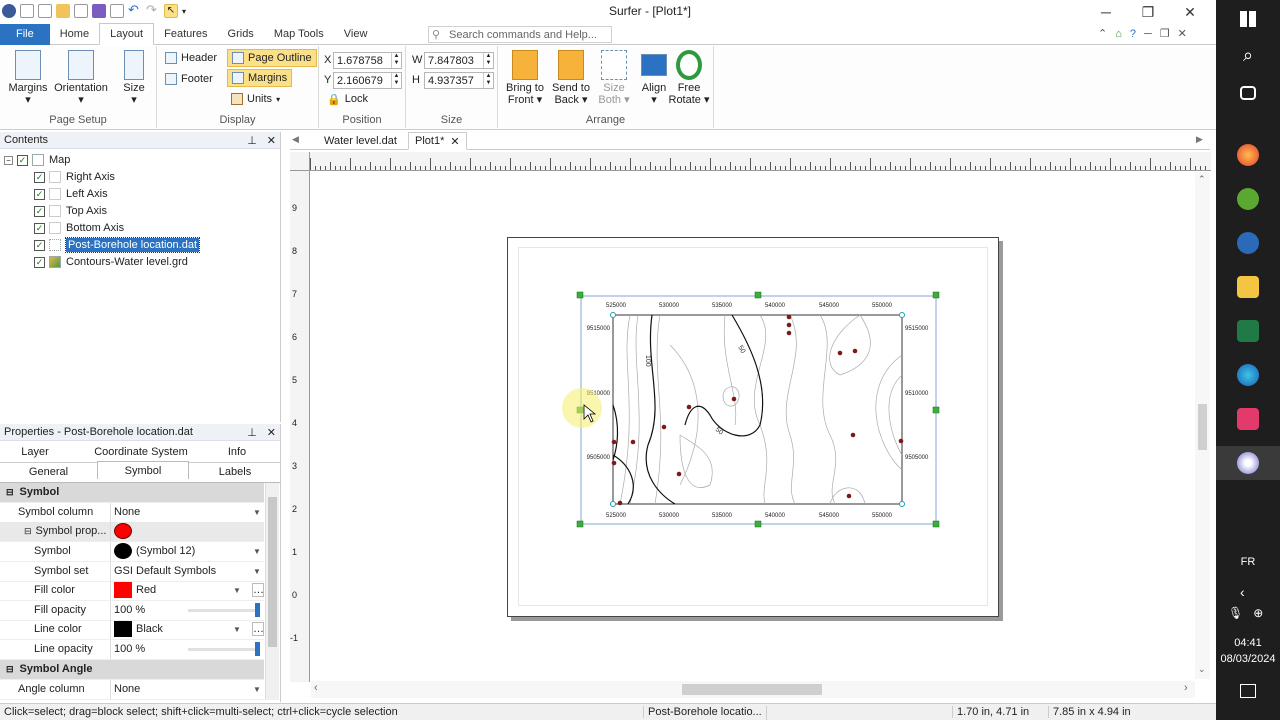 Image resolution: width=1280 pixels, height=720 pixels. What do you see at coordinates (1202, 179) in the screenshot?
I see `scroll-up-icon: ⌃` at bounding box center [1202, 179].